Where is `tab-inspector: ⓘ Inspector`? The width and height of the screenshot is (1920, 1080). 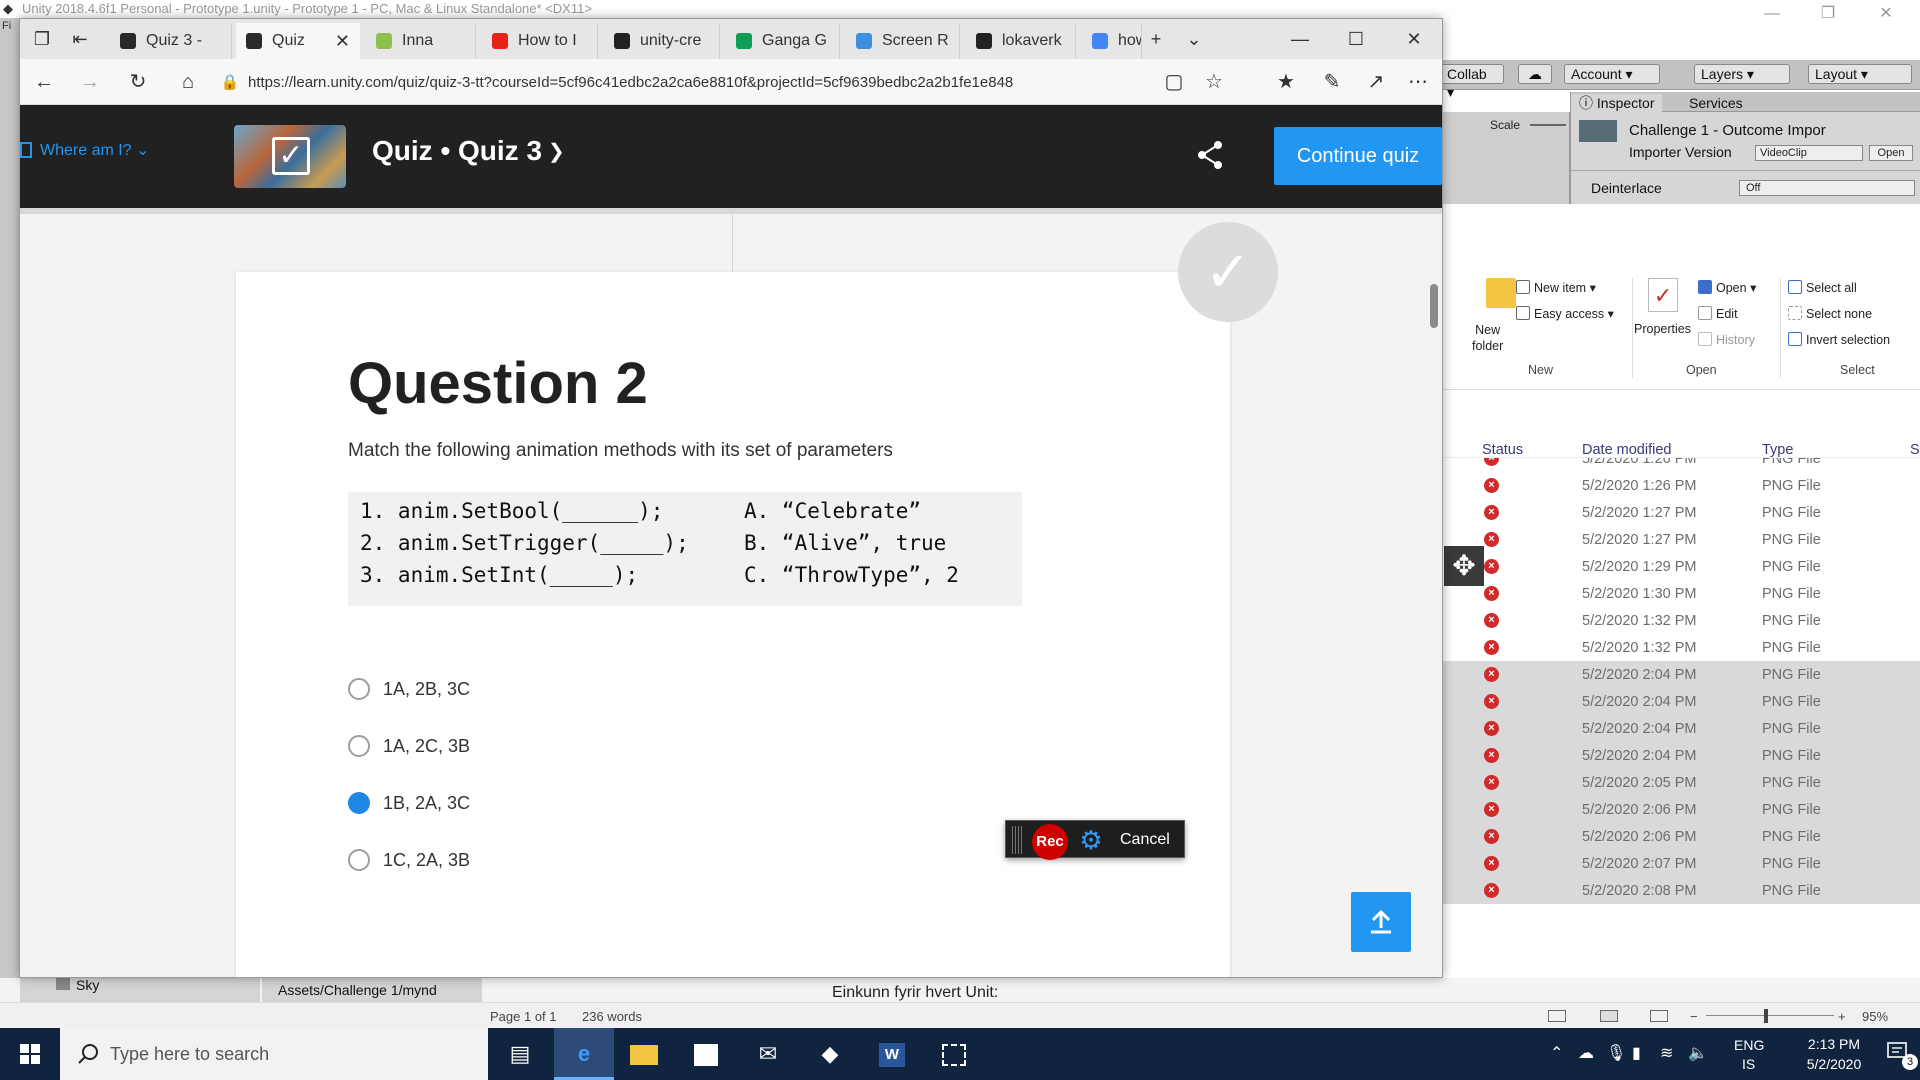 tab-inspector: ⓘ Inspector is located at coordinates (1617, 103).